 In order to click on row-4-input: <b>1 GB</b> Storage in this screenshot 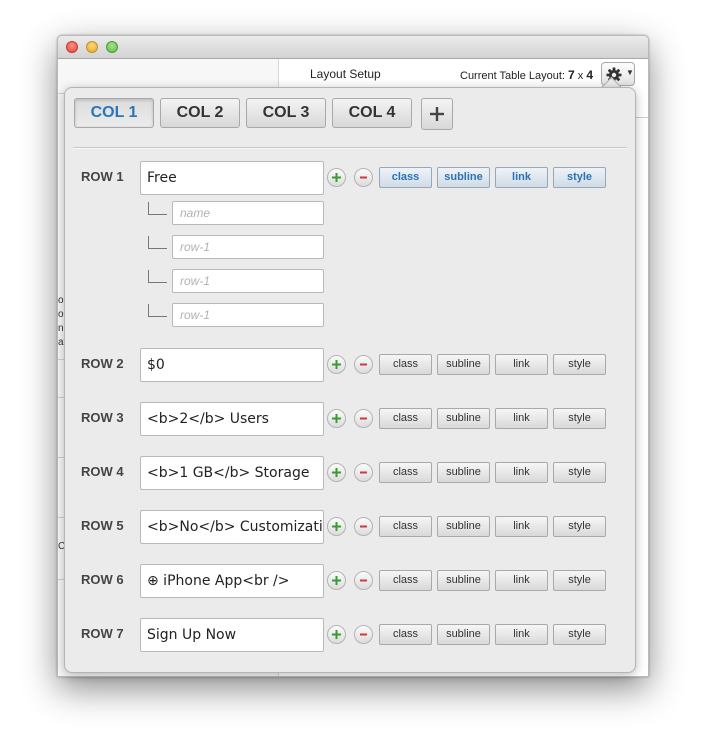, I will do `click(232, 473)`.